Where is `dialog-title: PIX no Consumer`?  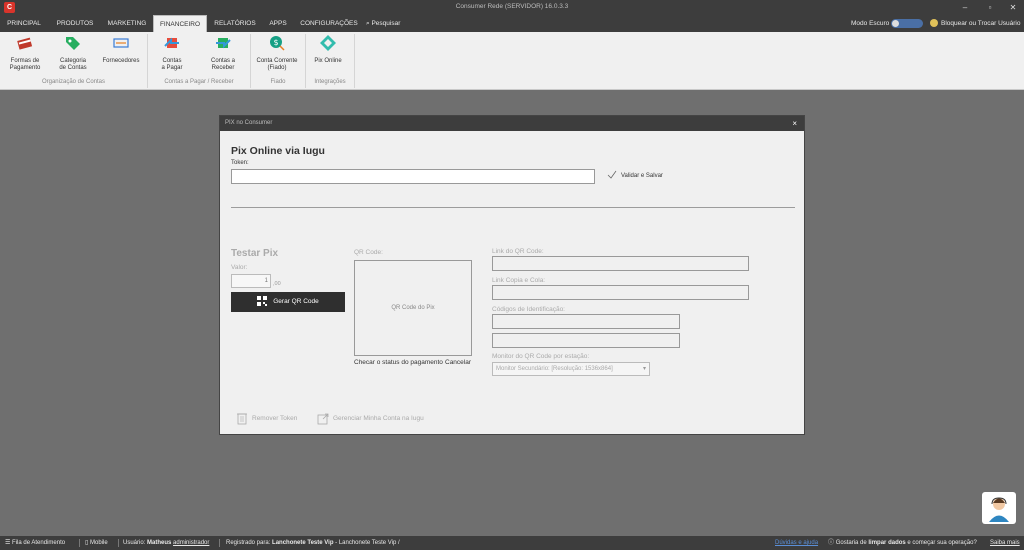 dialog-title: PIX no Consumer is located at coordinates (249, 123).